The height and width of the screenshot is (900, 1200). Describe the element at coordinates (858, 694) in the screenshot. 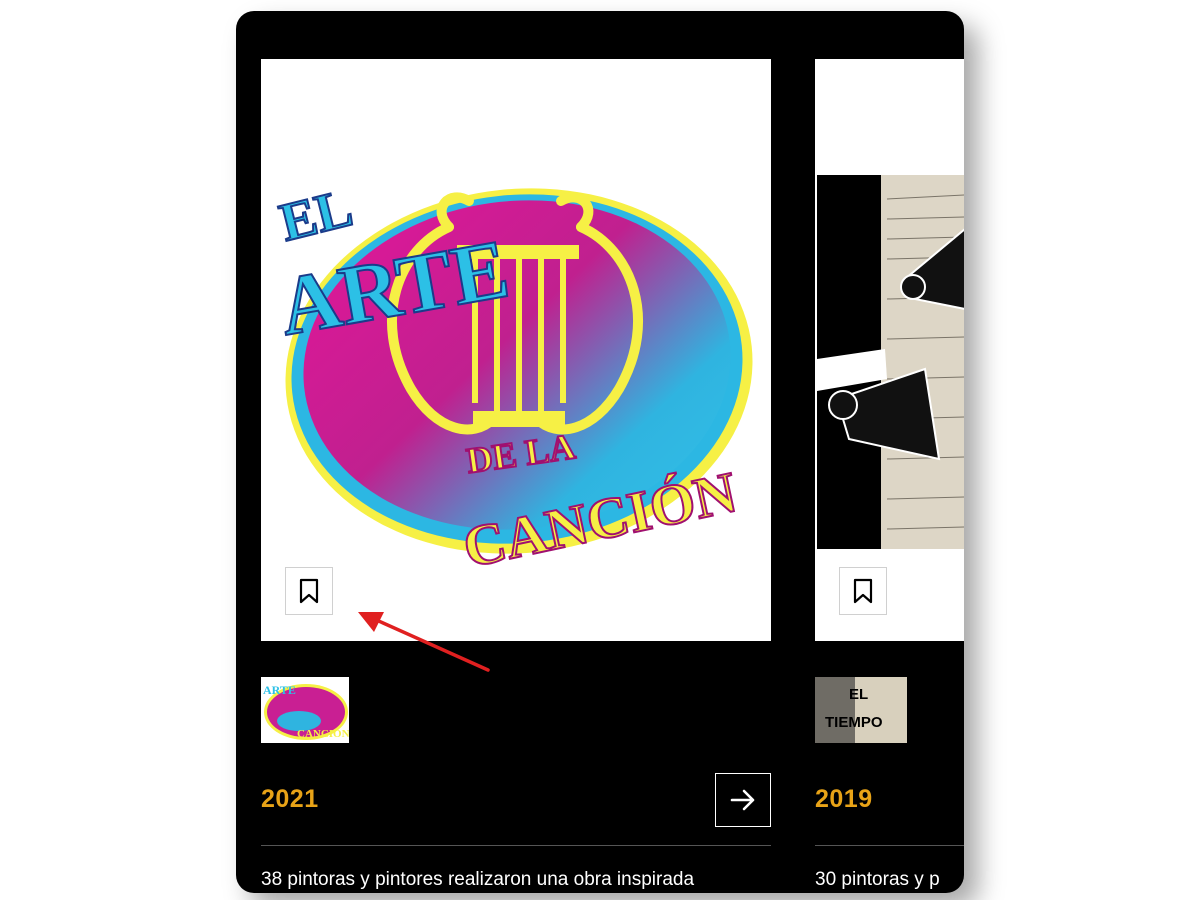

I see `thumbnail-text-line1: EL` at that location.